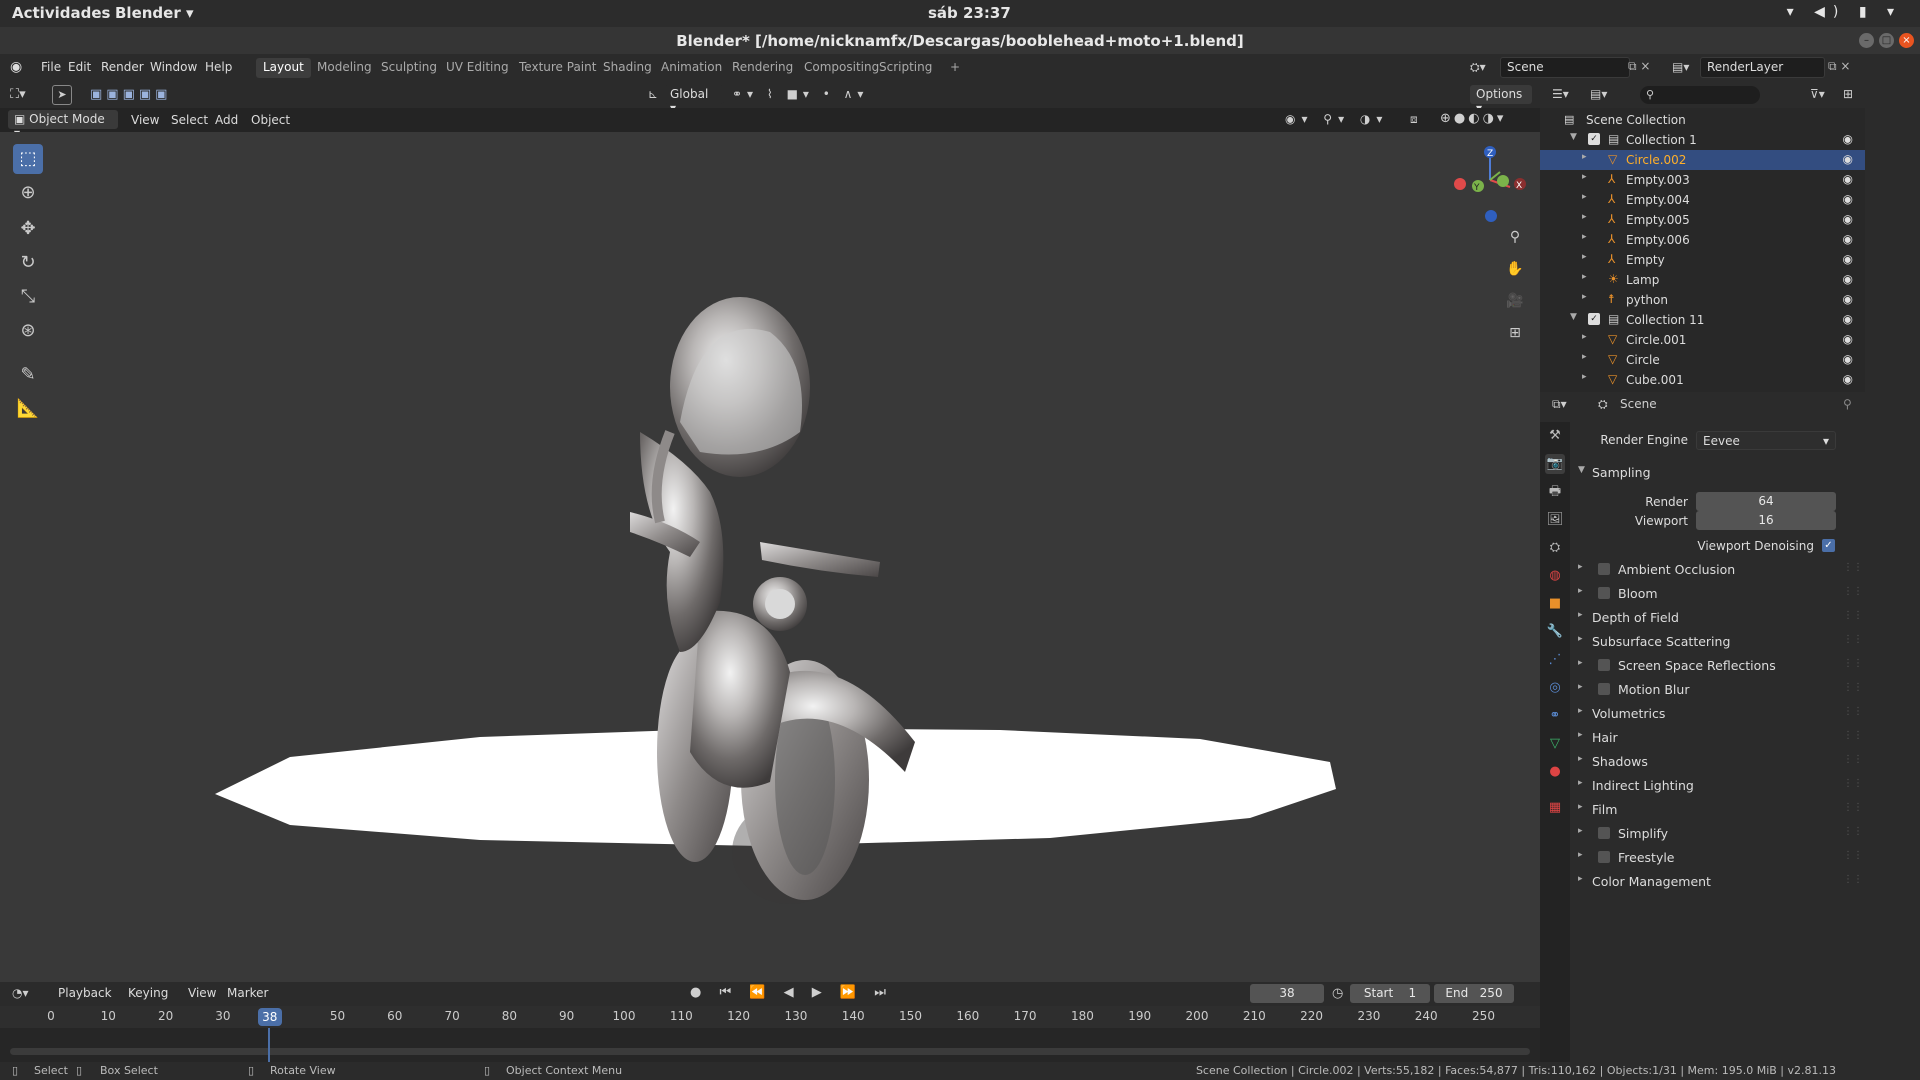  Describe the element at coordinates (130, 94) in the screenshot. I see `selection-mode-icons: ▣▣▣▣▣` at that location.